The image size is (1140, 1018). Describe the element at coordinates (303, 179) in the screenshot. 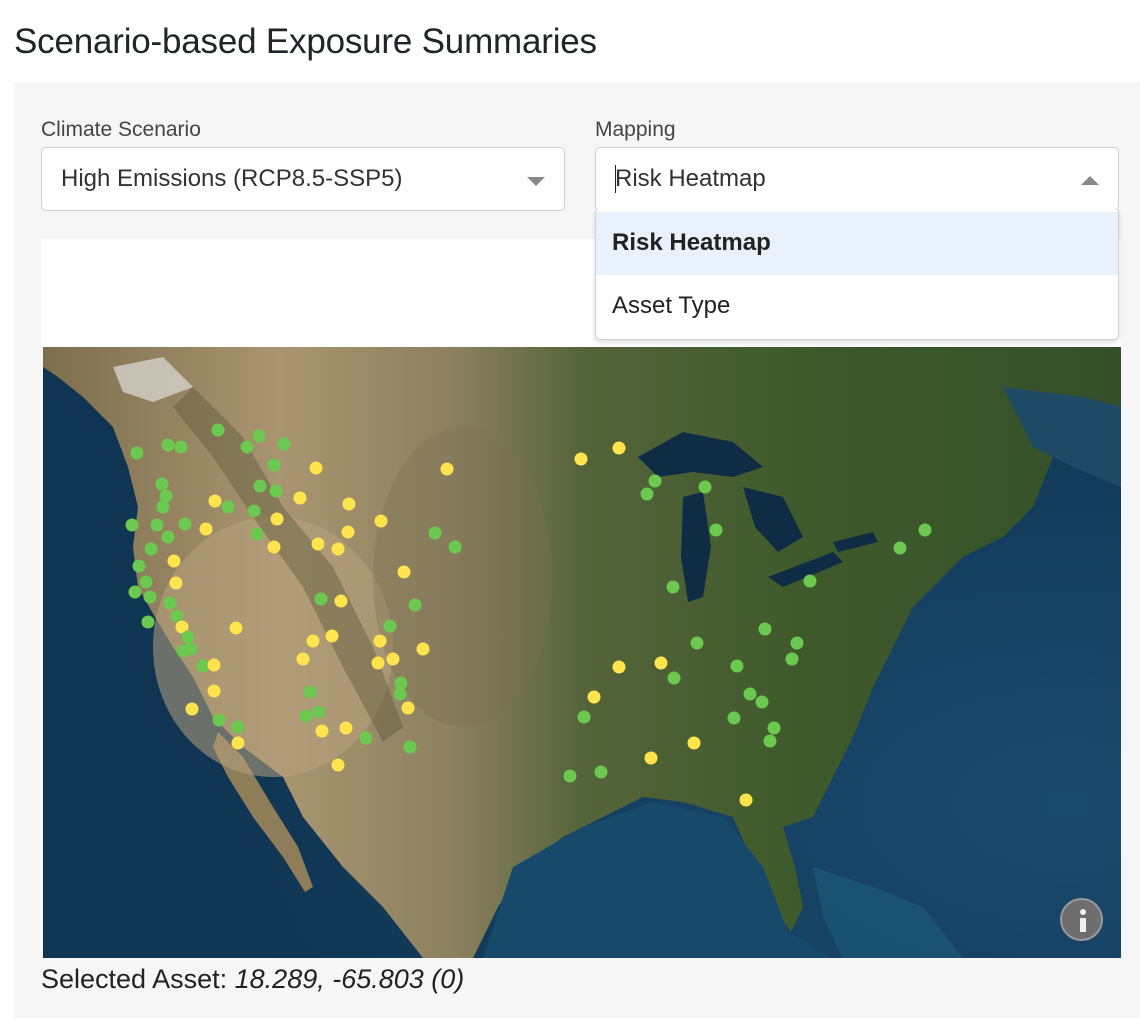

I see `scenario-select: High Emissions (RCP8.5-SSP5)` at that location.